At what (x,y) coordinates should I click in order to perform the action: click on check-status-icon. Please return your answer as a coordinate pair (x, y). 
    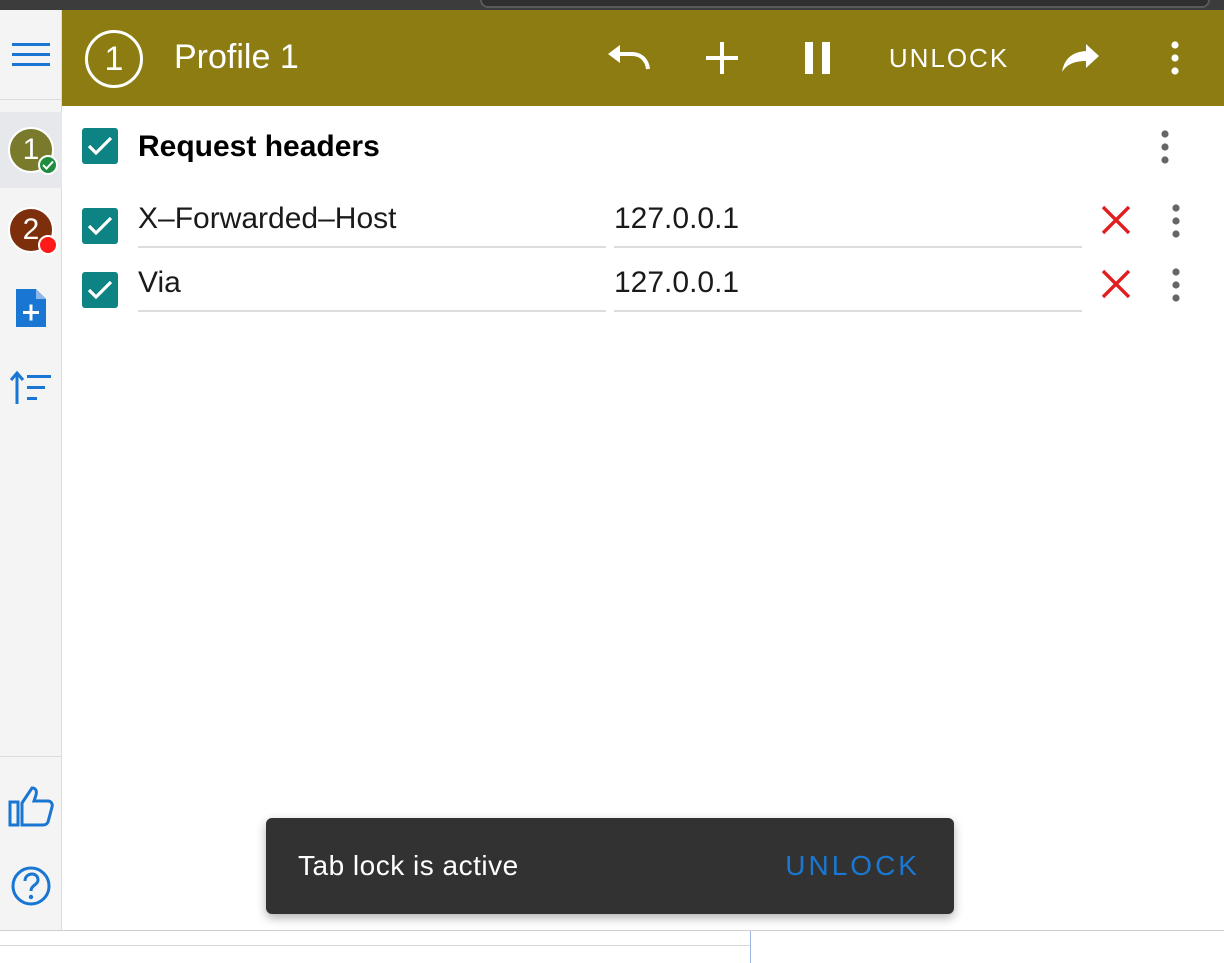
    Looking at the image, I should click on (48, 165).